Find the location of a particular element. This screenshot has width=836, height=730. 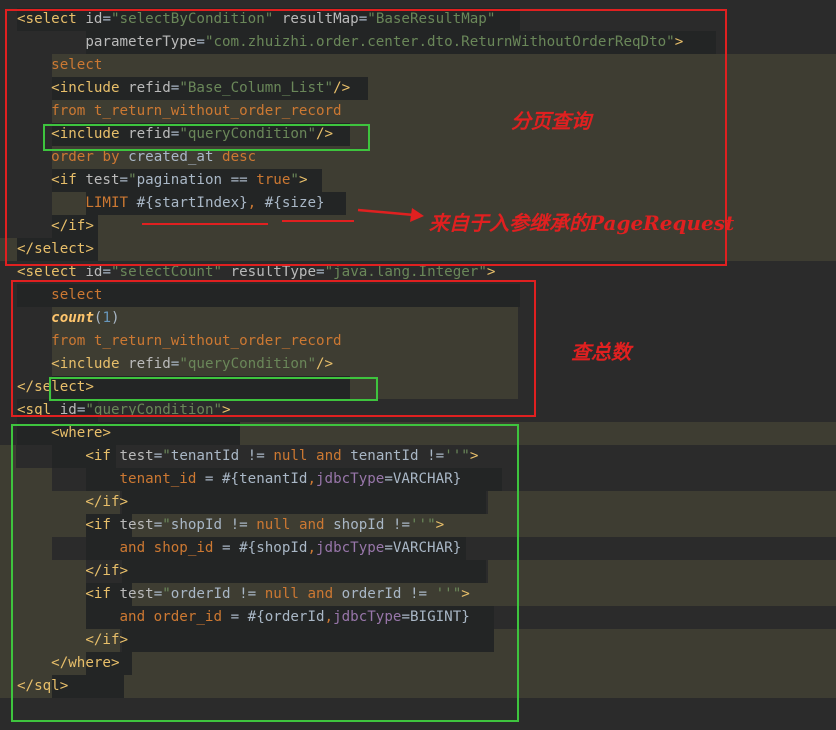

paging-query-note: 分页查询 is located at coordinates (551, 121).